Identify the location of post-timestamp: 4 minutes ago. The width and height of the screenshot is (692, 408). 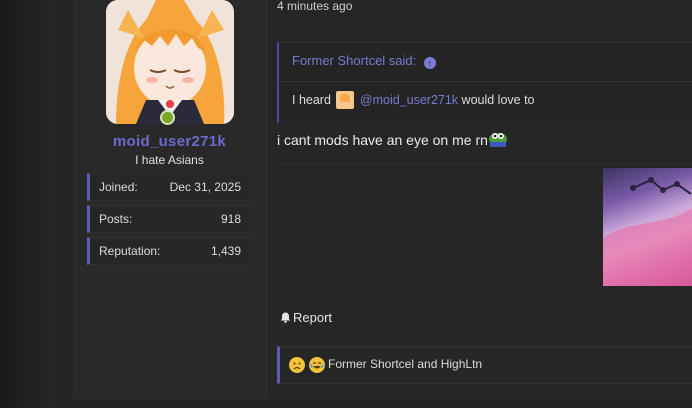
(314, 6).